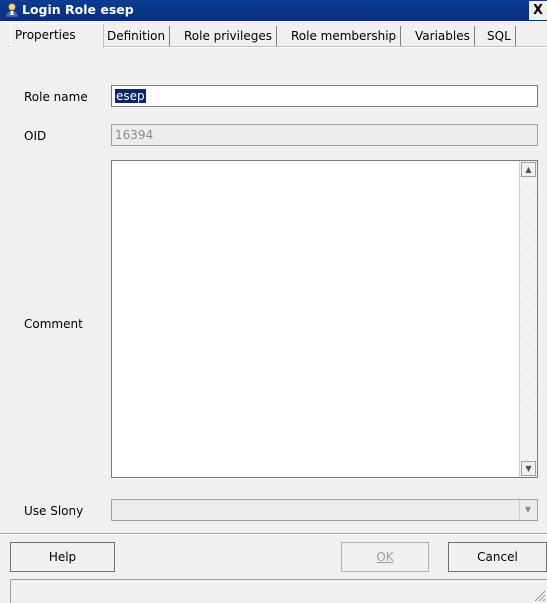  What do you see at coordinates (137, 36) in the screenshot?
I see `tab-definition: Definition` at bounding box center [137, 36].